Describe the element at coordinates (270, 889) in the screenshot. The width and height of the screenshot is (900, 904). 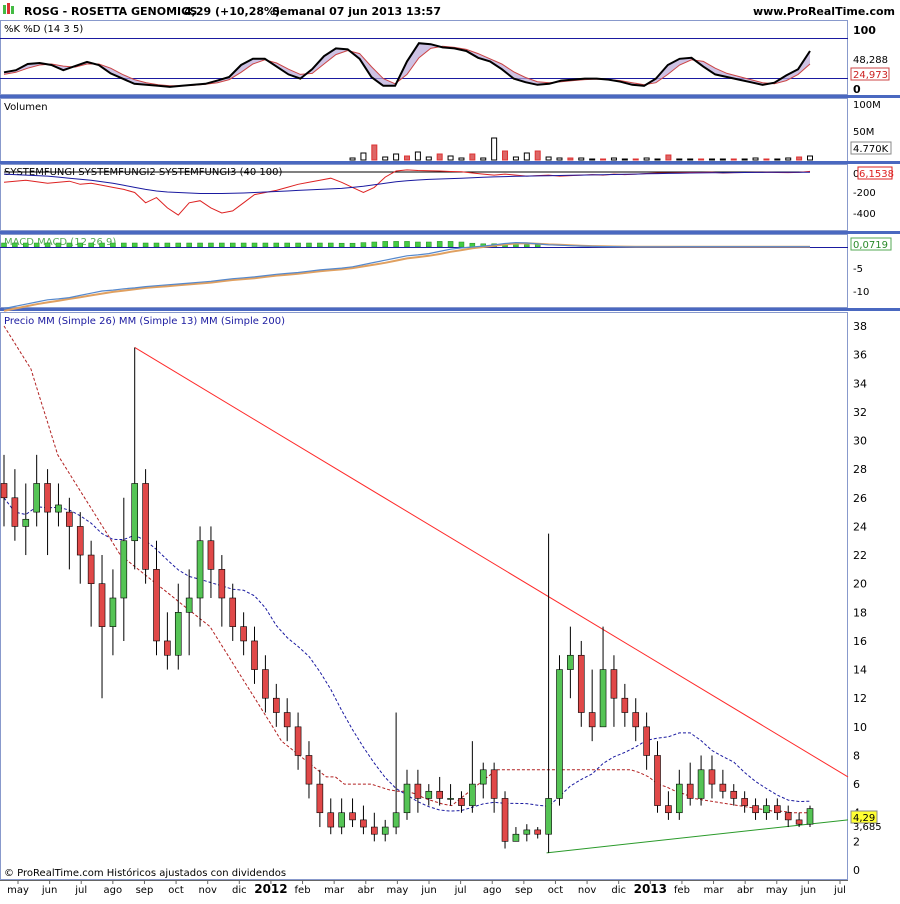
I see `x-tick-label: 2012` at that location.